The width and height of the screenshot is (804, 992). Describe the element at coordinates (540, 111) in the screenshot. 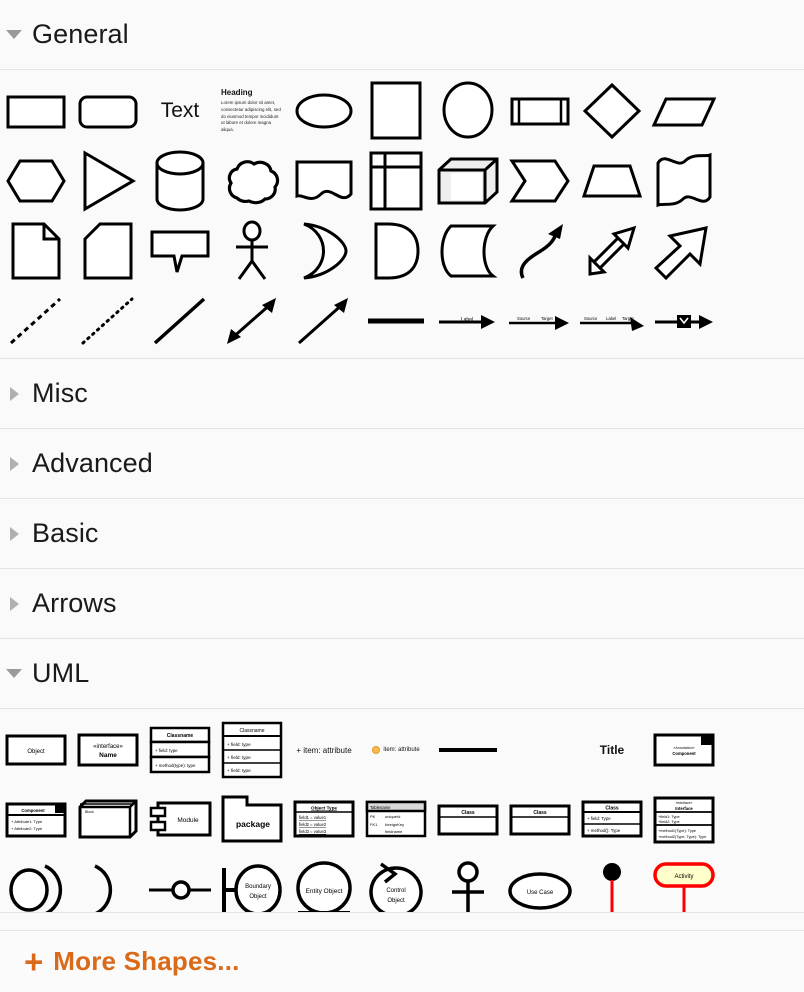

I see `shape-process` at that location.